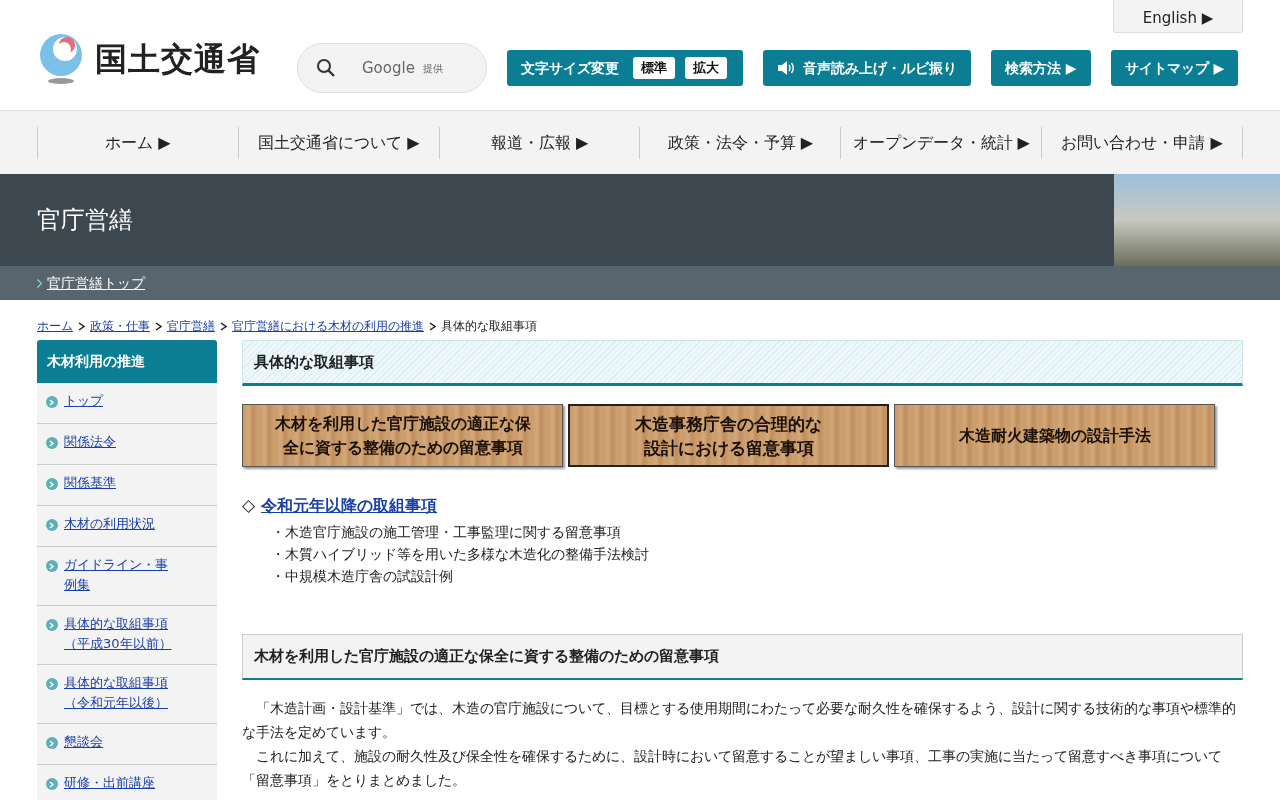 The height and width of the screenshot is (800, 1280). I want to click on font-size-option: 標準, so click(654, 68).